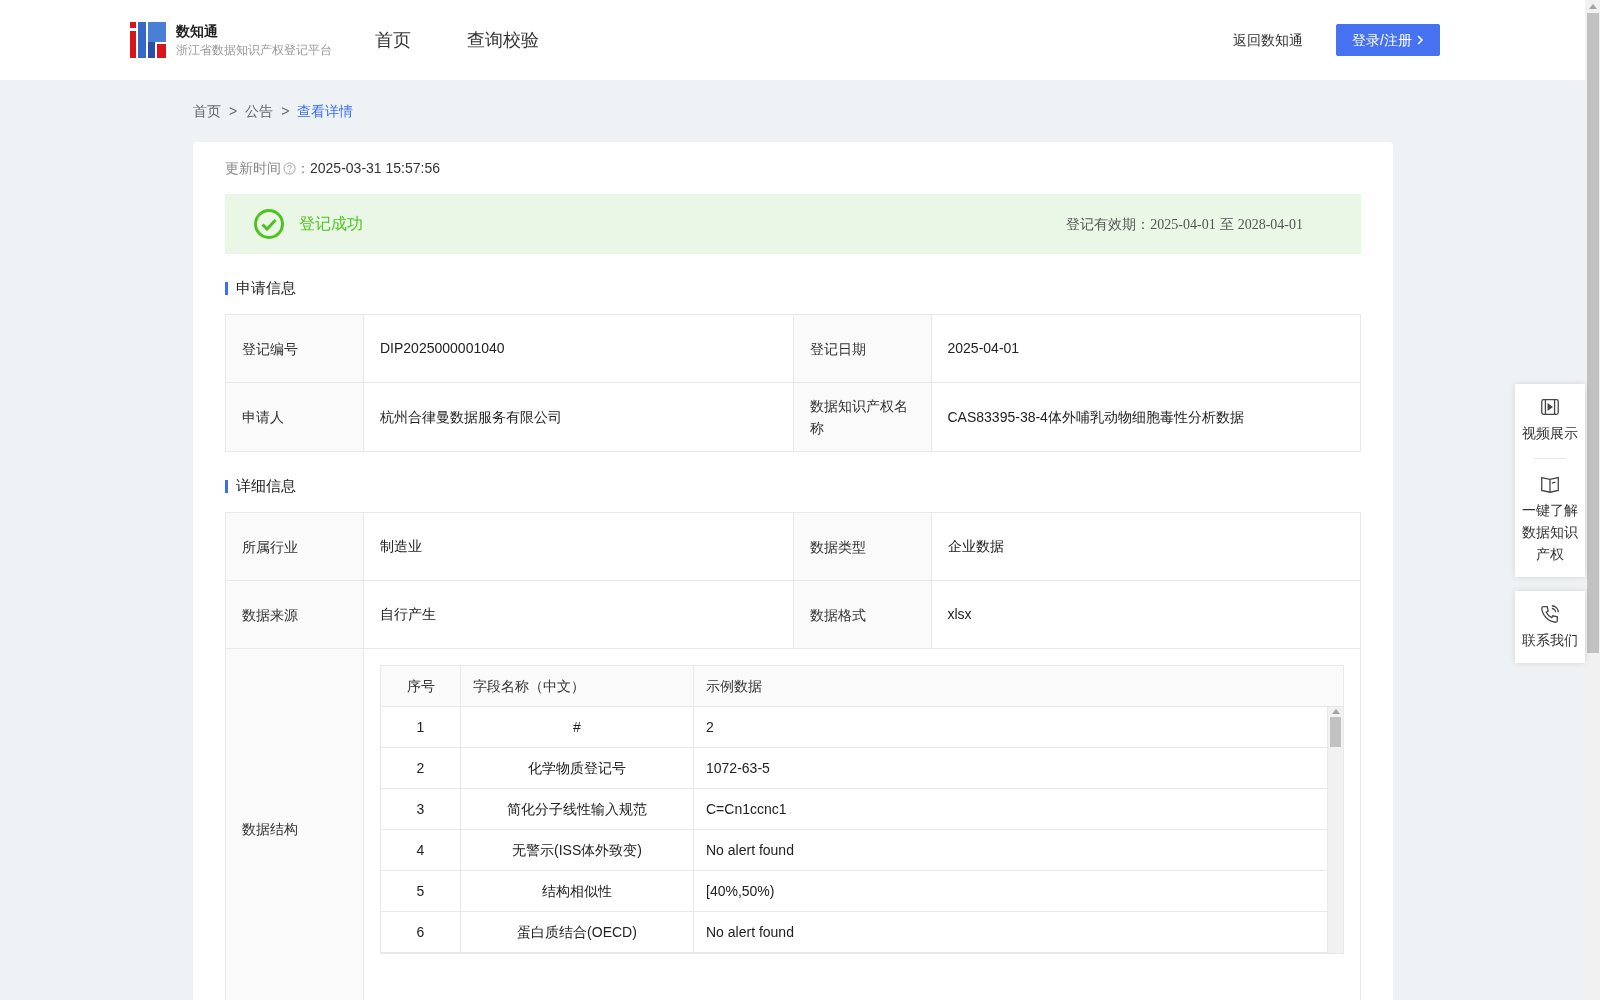  What do you see at coordinates (862, 614) in the screenshot?
I see `field-label: 数据格式` at bounding box center [862, 614].